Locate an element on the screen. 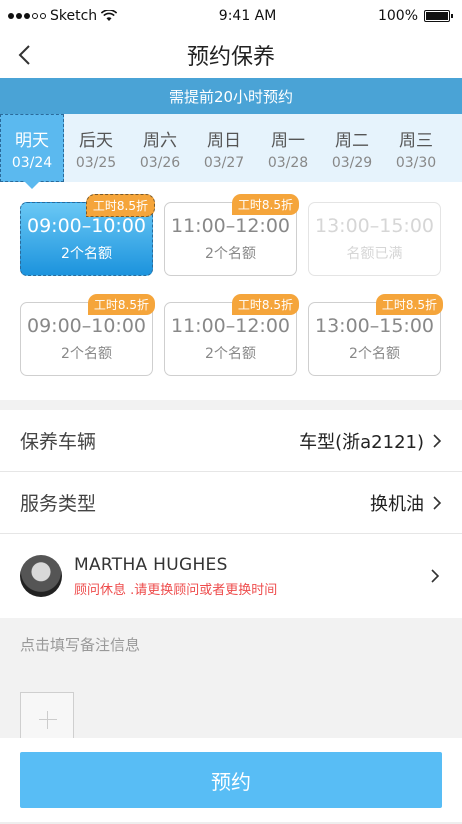 The image size is (462, 824). date-tab-date: 03/25 is located at coordinates (96, 162).